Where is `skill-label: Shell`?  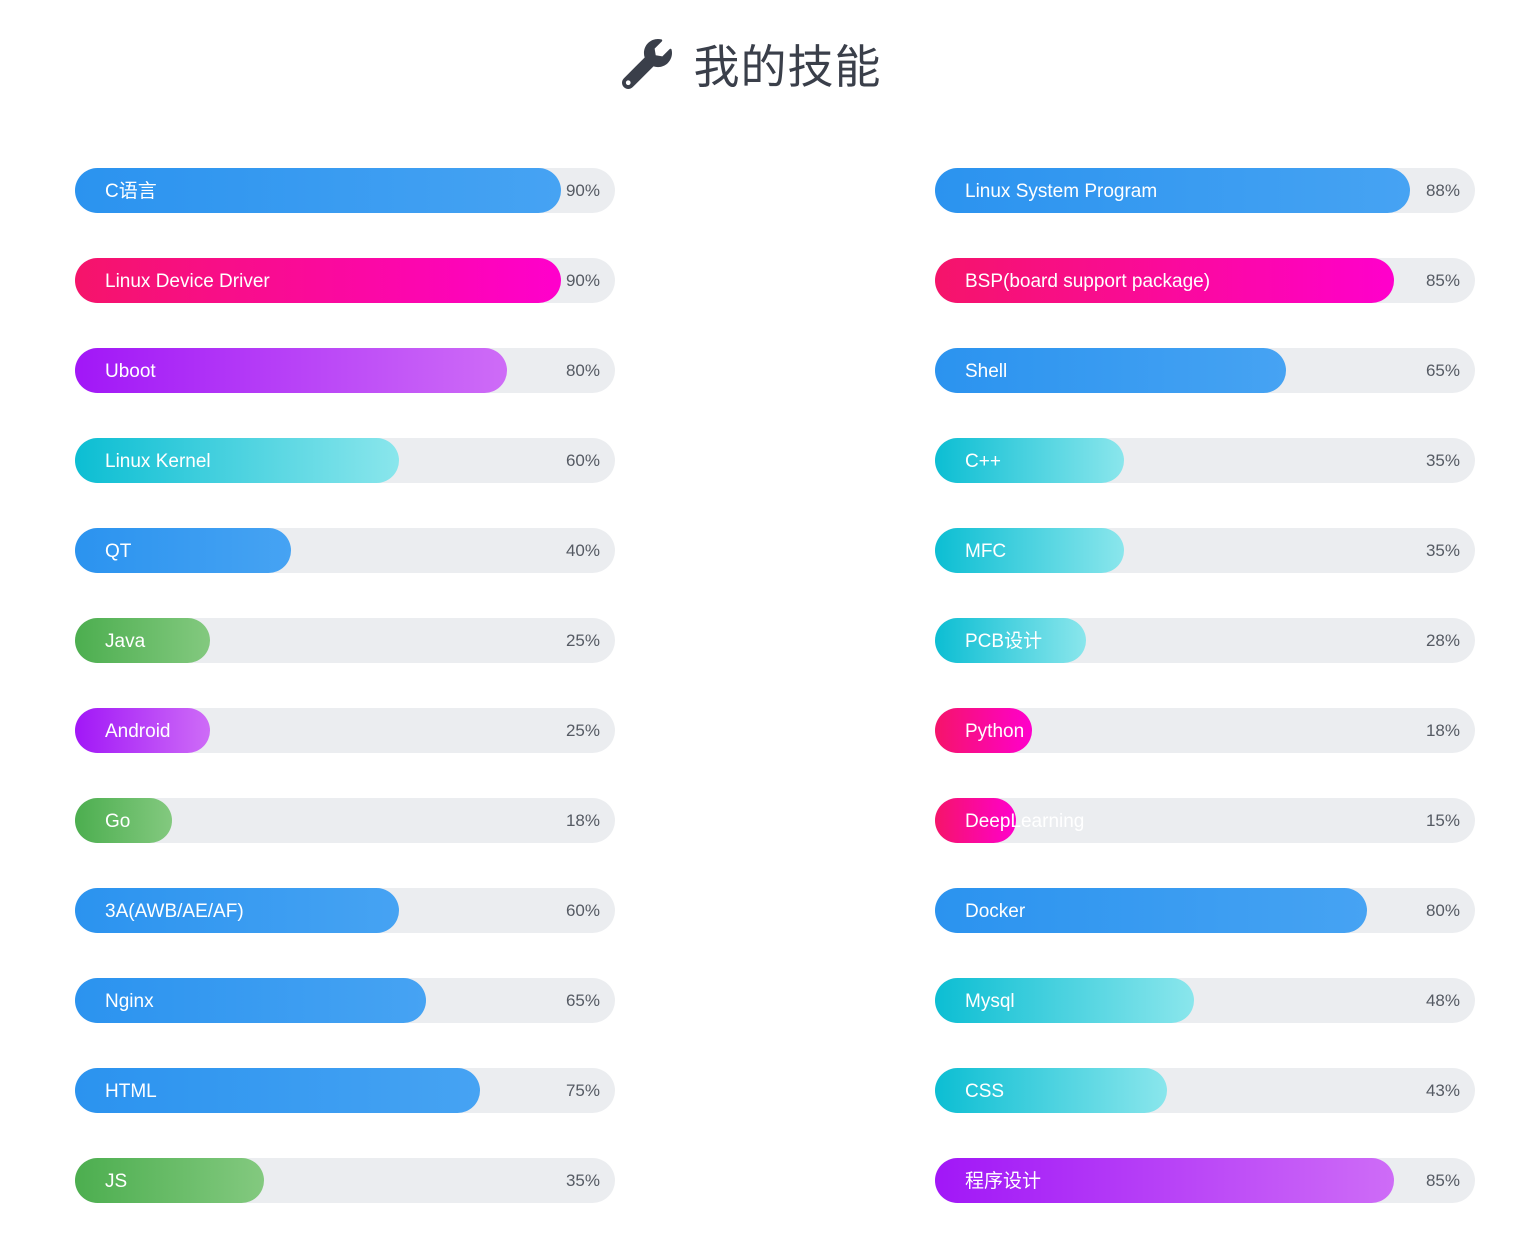 skill-label: Shell is located at coordinates (986, 371).